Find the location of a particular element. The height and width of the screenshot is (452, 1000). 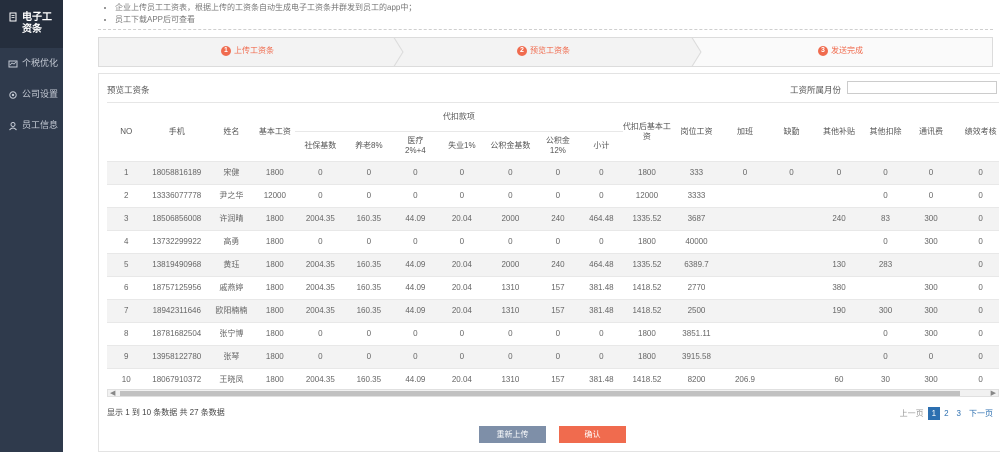

sidebar-item-staff: 员工信息 is located at coordinates (31, 125).